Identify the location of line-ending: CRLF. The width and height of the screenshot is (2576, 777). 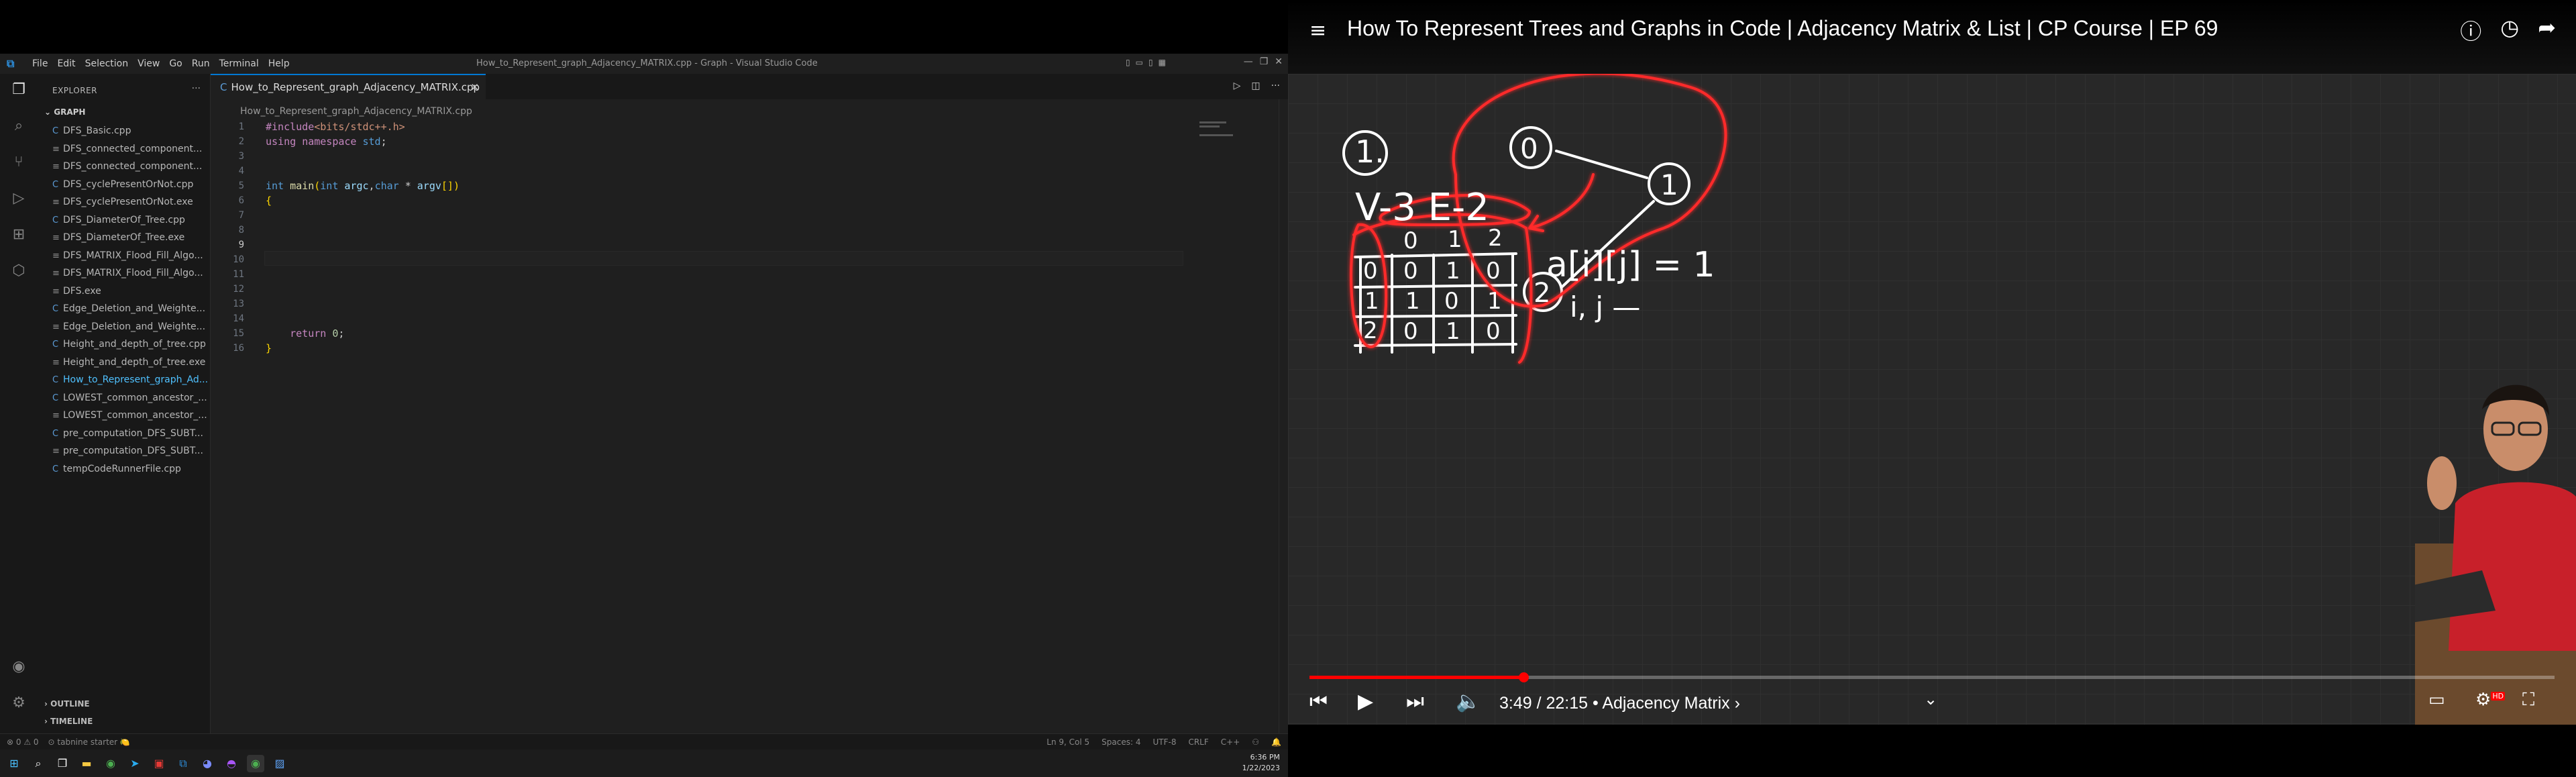
(1198, 742).